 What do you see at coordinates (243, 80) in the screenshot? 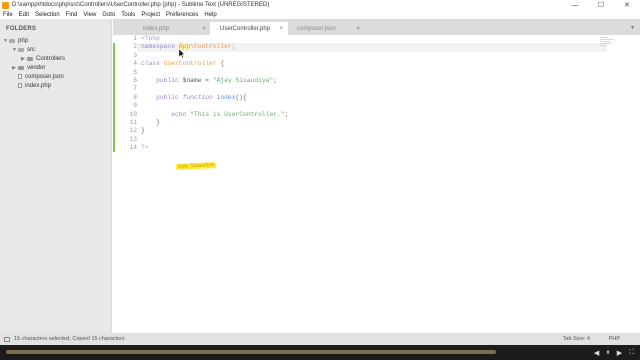
I see `string-literal: "Ajay Sisaudiya"` at bounding box center [243, 80].